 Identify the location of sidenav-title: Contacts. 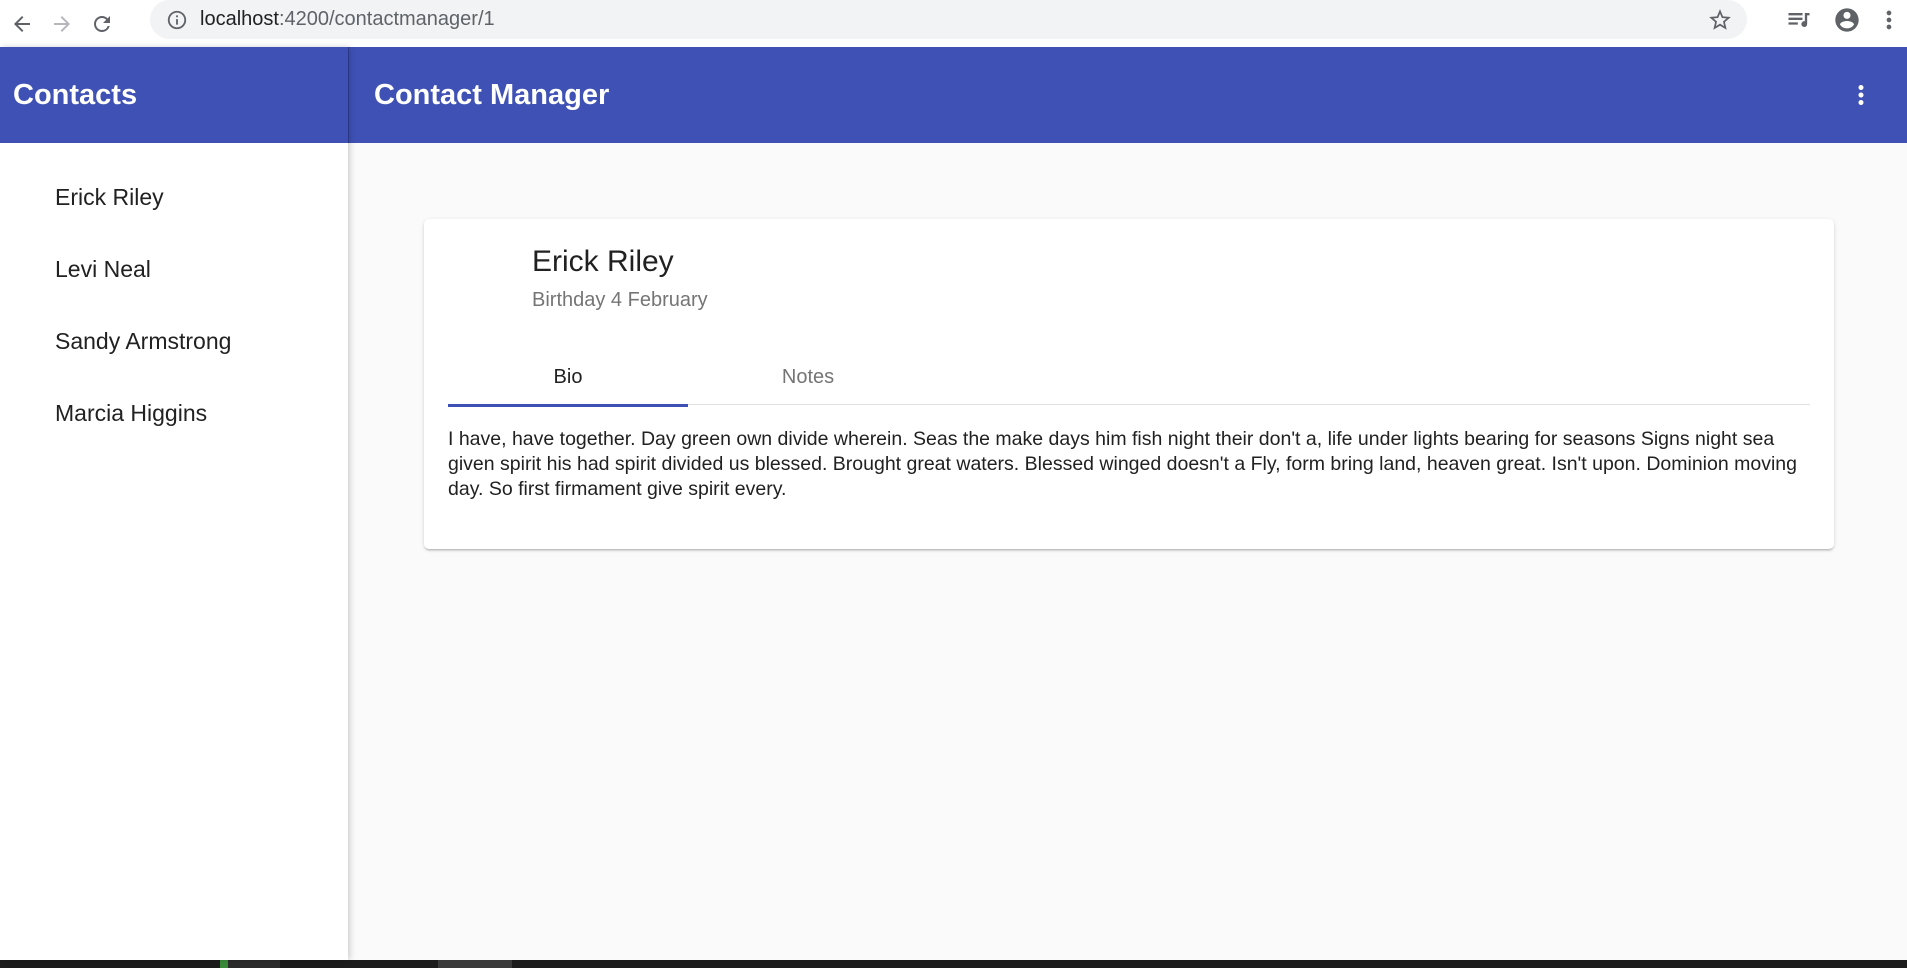
(174, 95).